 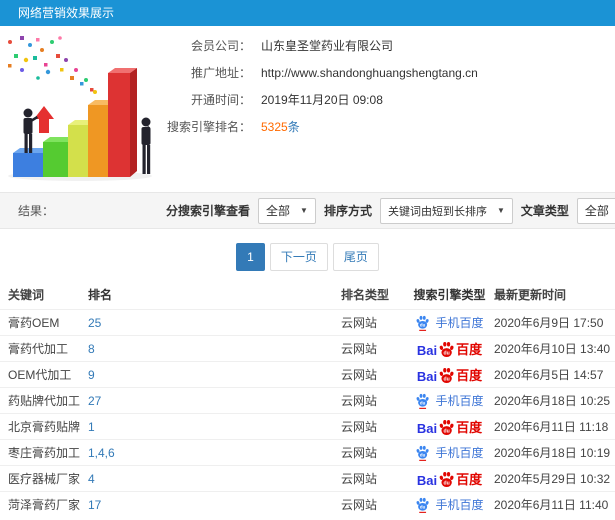 What do you see at coordinates (214, 323) in the screenshot?
I see `rank-link: 25` at bounding box center [214, 323].